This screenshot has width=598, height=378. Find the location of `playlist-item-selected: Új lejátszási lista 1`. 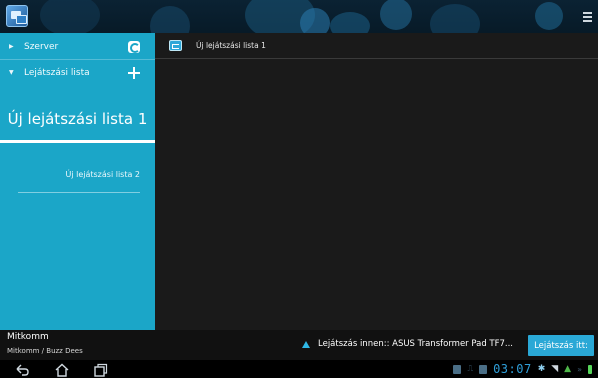

playlist-item-selected: Új lejátszási lista 1 is located at coordinates (77, 119).